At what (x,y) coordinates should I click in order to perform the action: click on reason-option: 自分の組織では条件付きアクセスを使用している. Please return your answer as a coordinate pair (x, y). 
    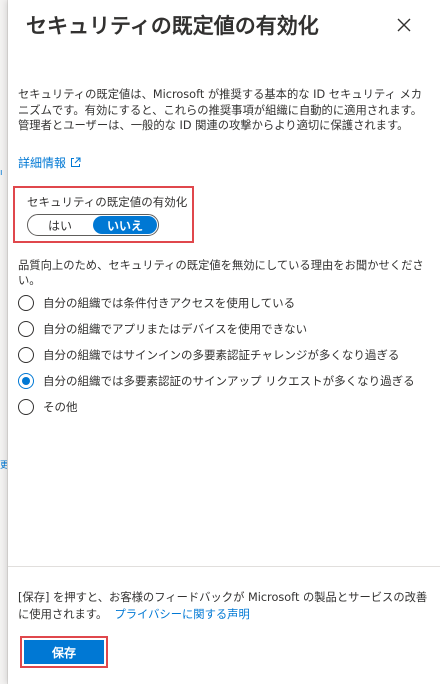
    Looking at the image, I should click on (156, 303).